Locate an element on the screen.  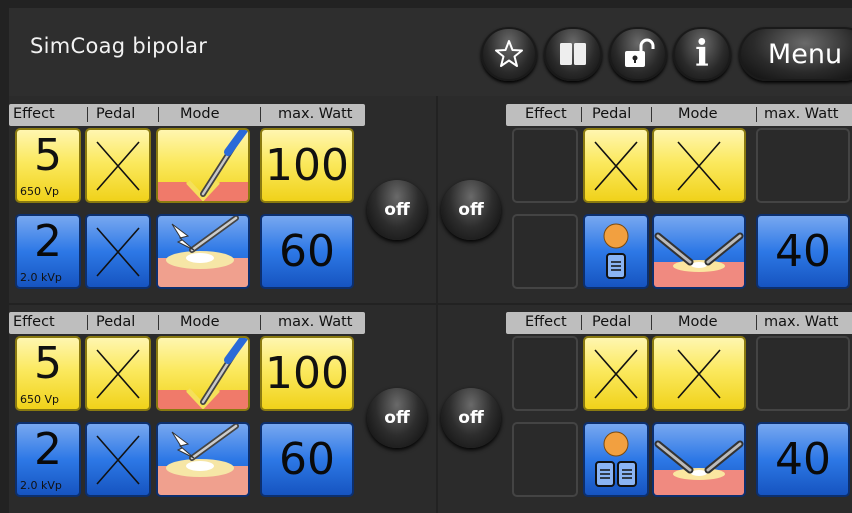
star-icon is located at coordinates (509, 53).